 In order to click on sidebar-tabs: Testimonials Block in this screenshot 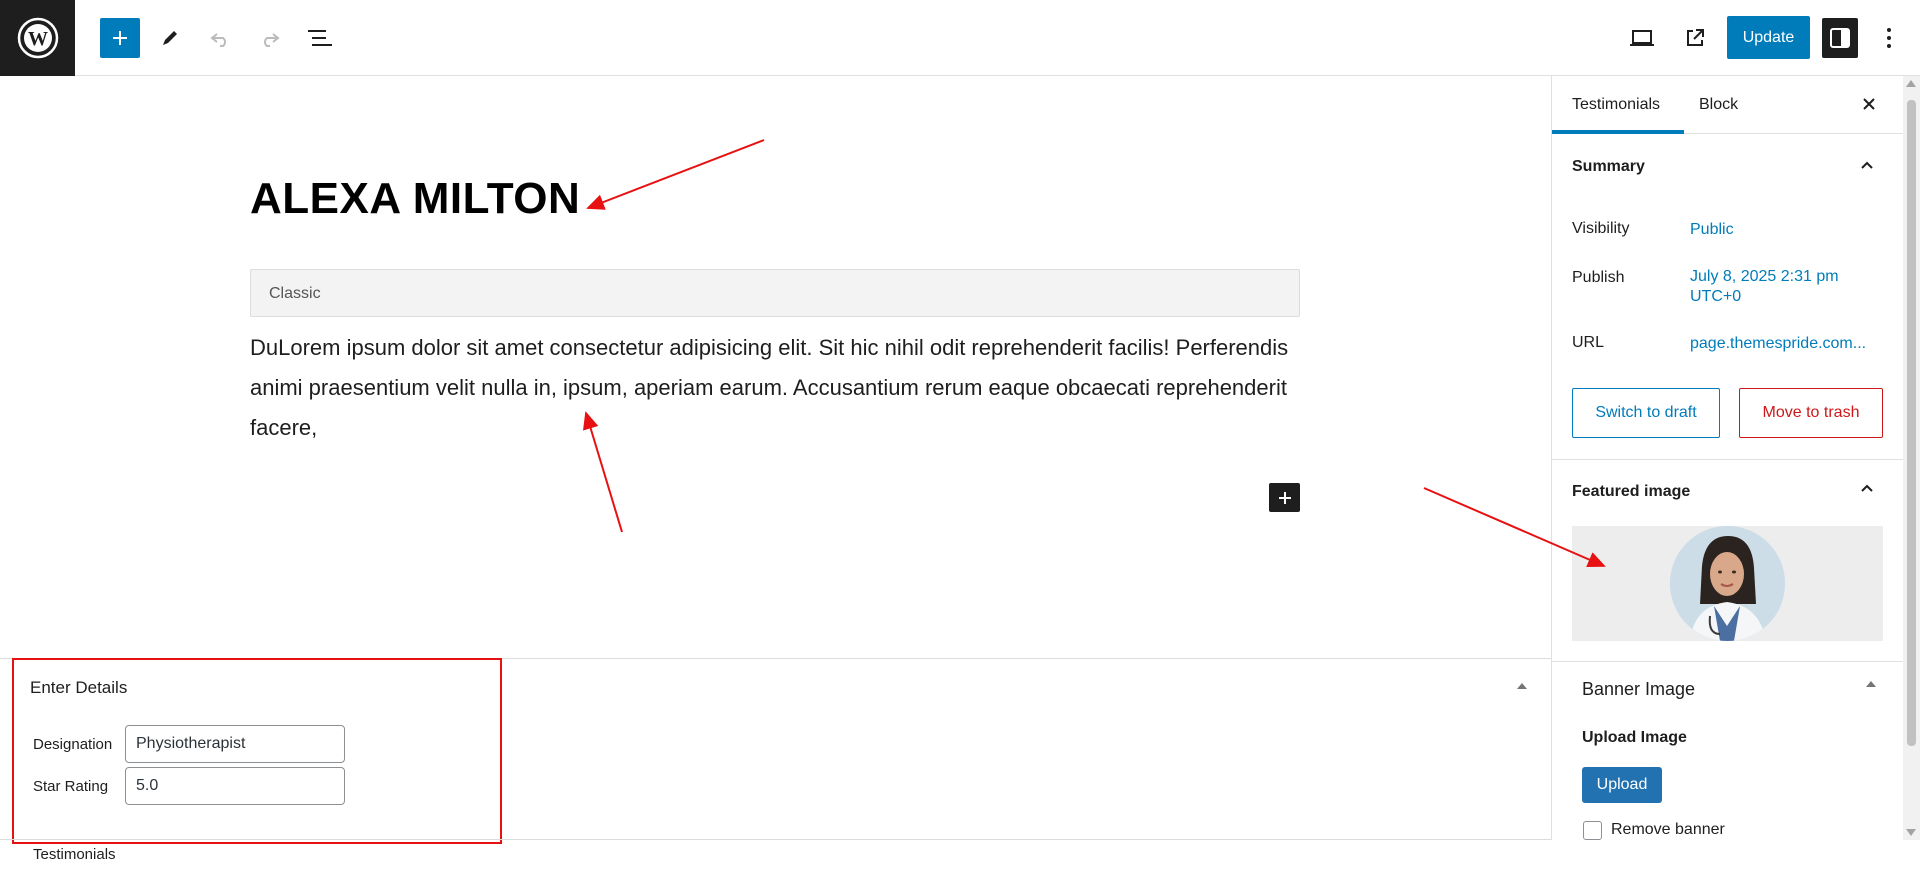, I will do `click(1728, 105)`.